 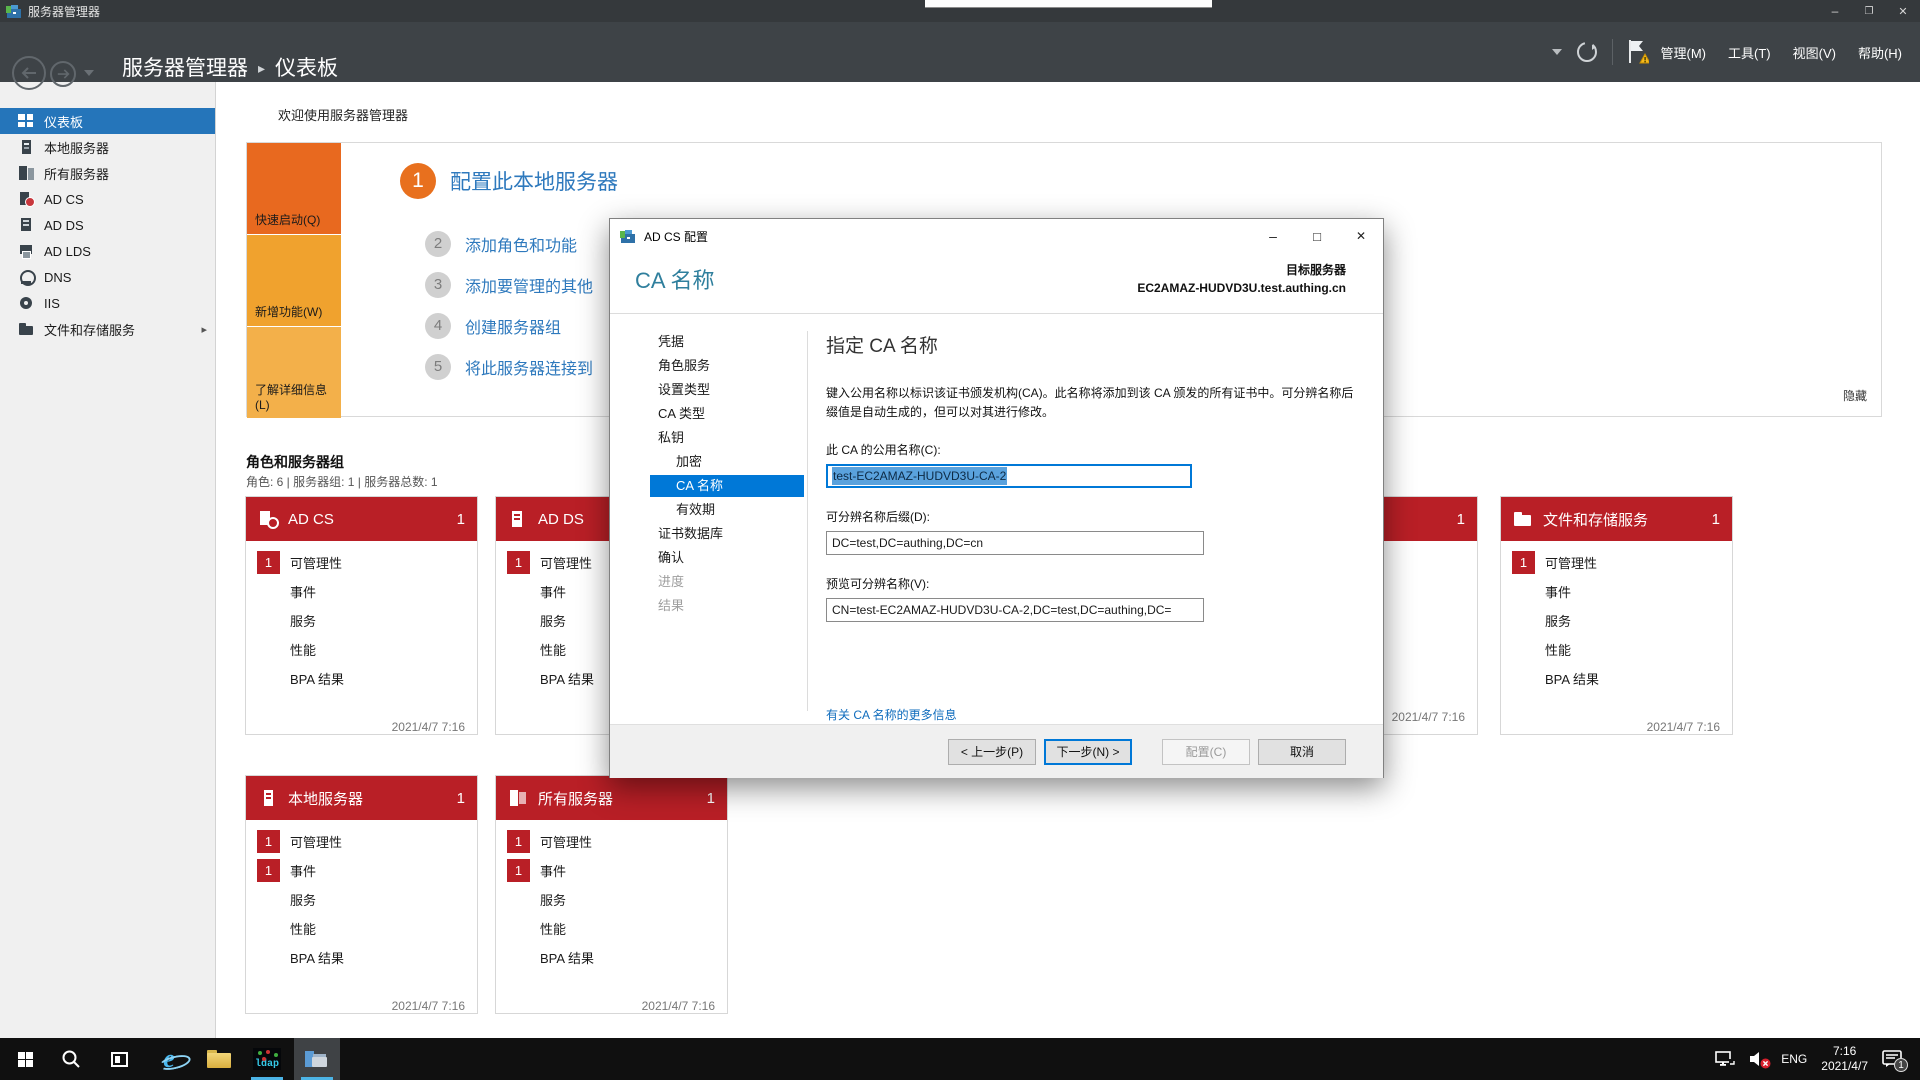 What do you see at coordinates (727, 438) in the screenshot?
I see `wizard-step-private-key: 私钥` at bounding box center [727, 438].